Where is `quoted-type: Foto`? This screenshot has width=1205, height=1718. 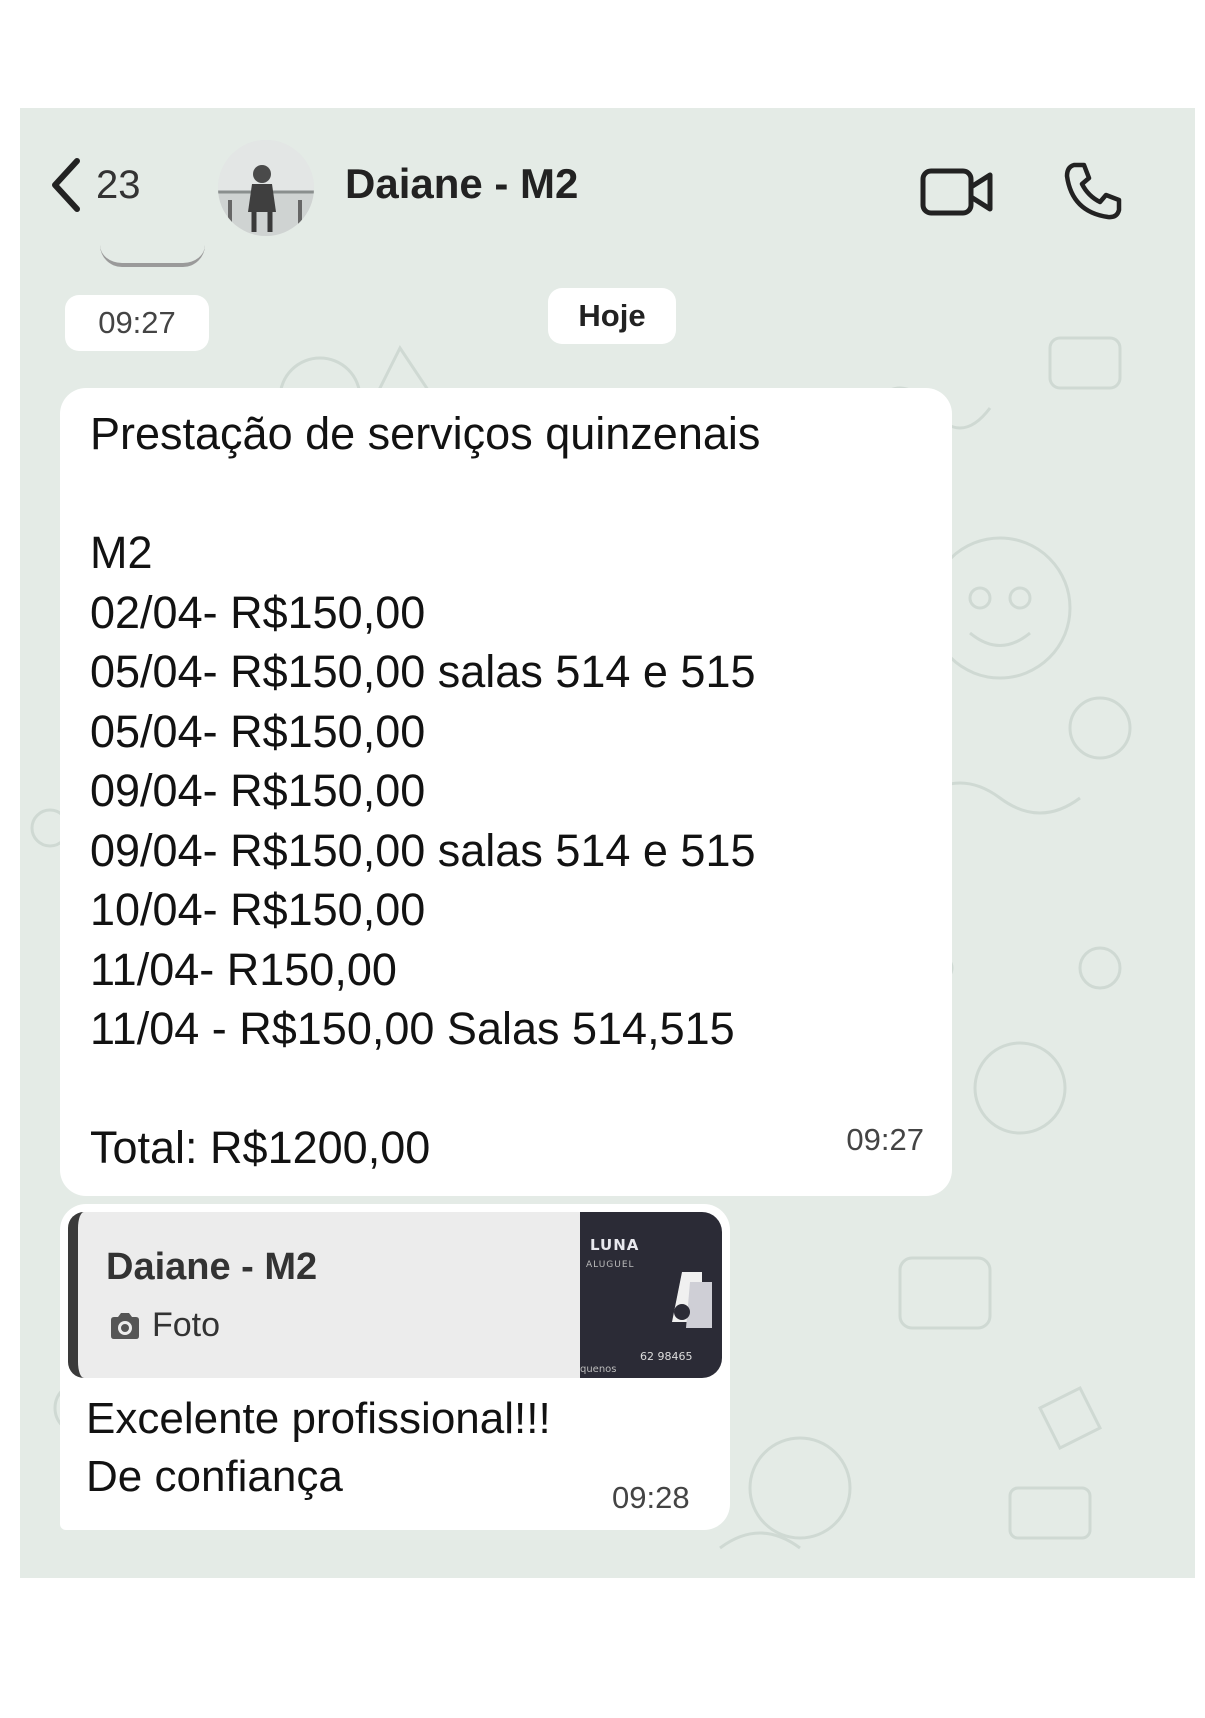 quoted-type: Foto is located at coordinates (164, 1325).